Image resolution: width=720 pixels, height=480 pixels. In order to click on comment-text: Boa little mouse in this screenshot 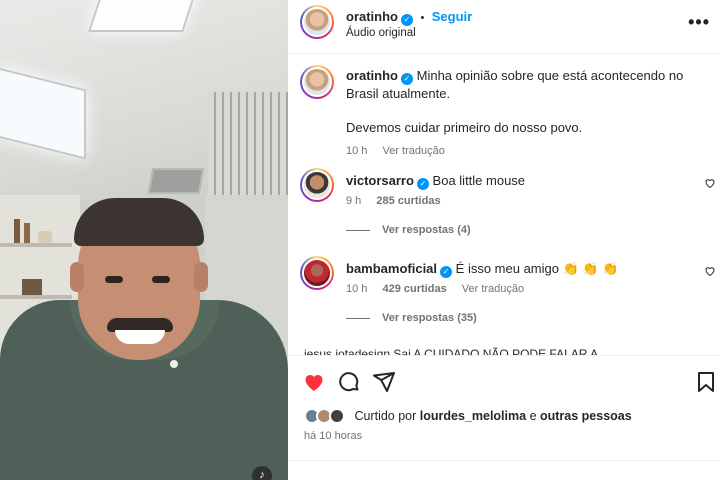, I will do `click(479, 180)`.